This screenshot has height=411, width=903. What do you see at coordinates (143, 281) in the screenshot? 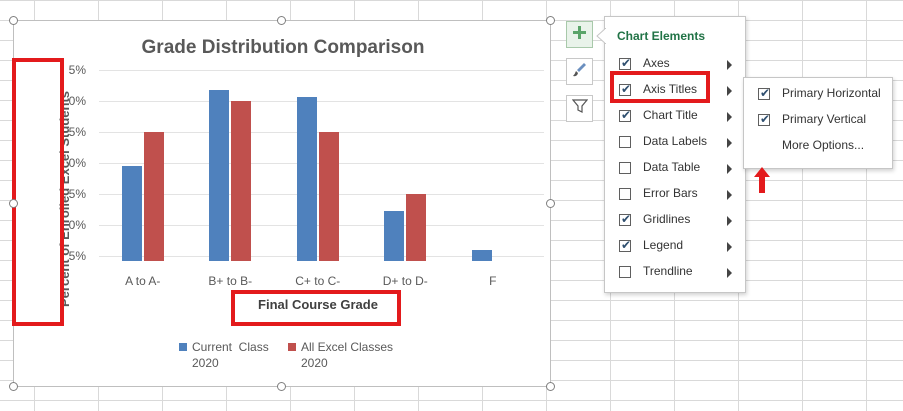
I see `x-tick-label: A to A-` at bounding box center [143, 281].